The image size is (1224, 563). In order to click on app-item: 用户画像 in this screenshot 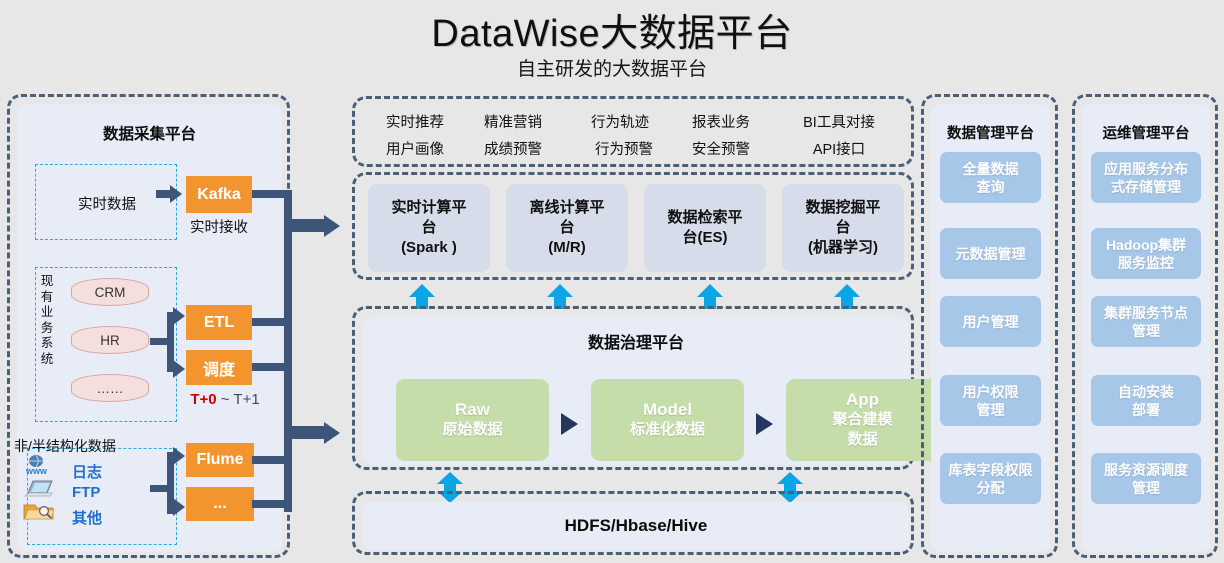, I will do `click(415, 148)`.